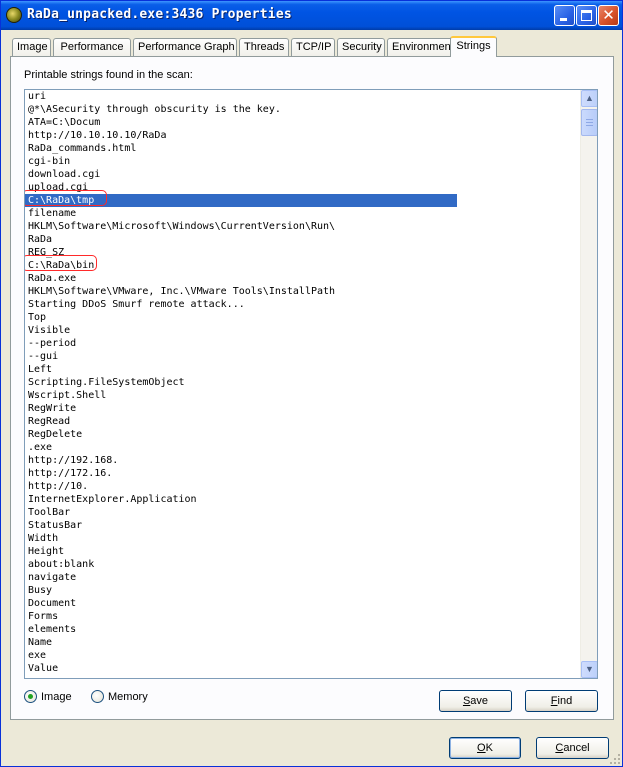 The width and height of the screenshot is (623, 767). What do you see at coordinates (241, 135) in the screenshot?
I see `string-row: http://10.10.10.10/RaDa` at bounding box center [241, 135].